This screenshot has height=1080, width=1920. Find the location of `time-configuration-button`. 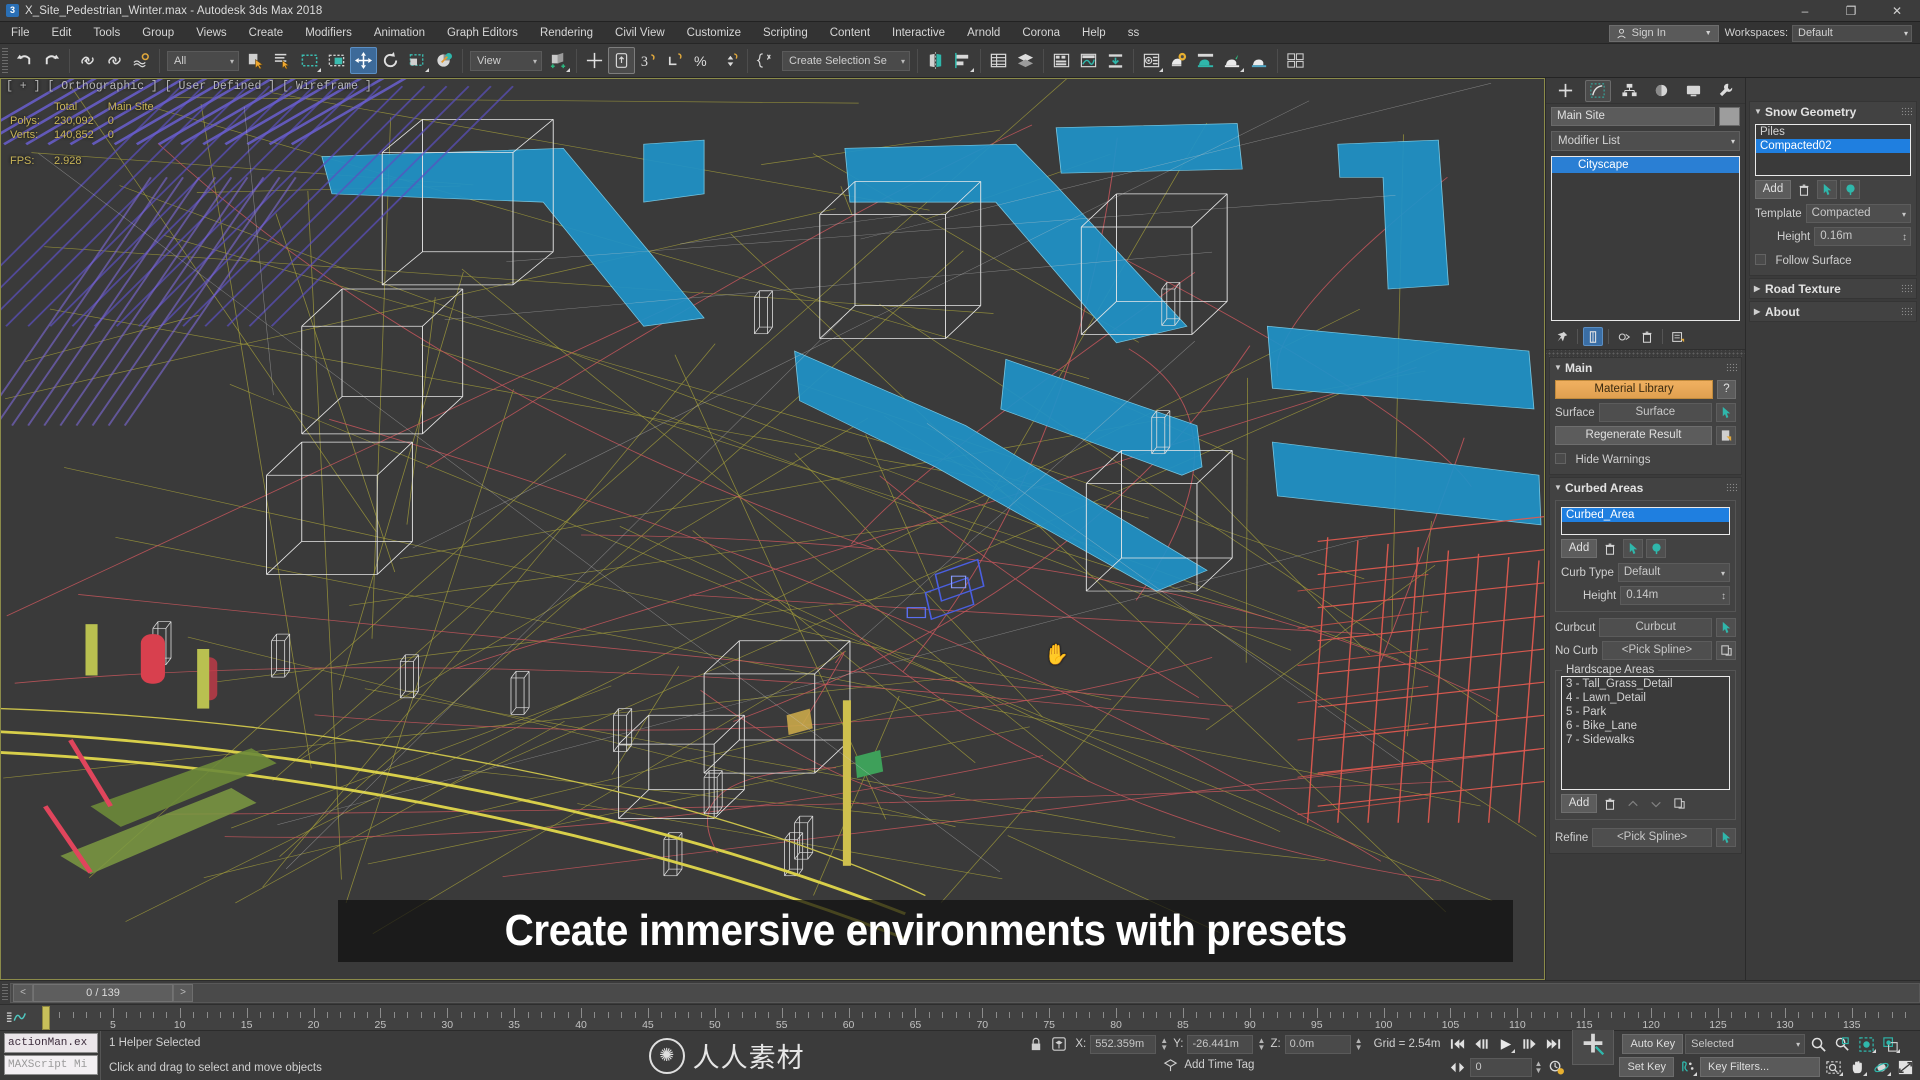

time-configuration-button is located at coordinates (1556, 1067).